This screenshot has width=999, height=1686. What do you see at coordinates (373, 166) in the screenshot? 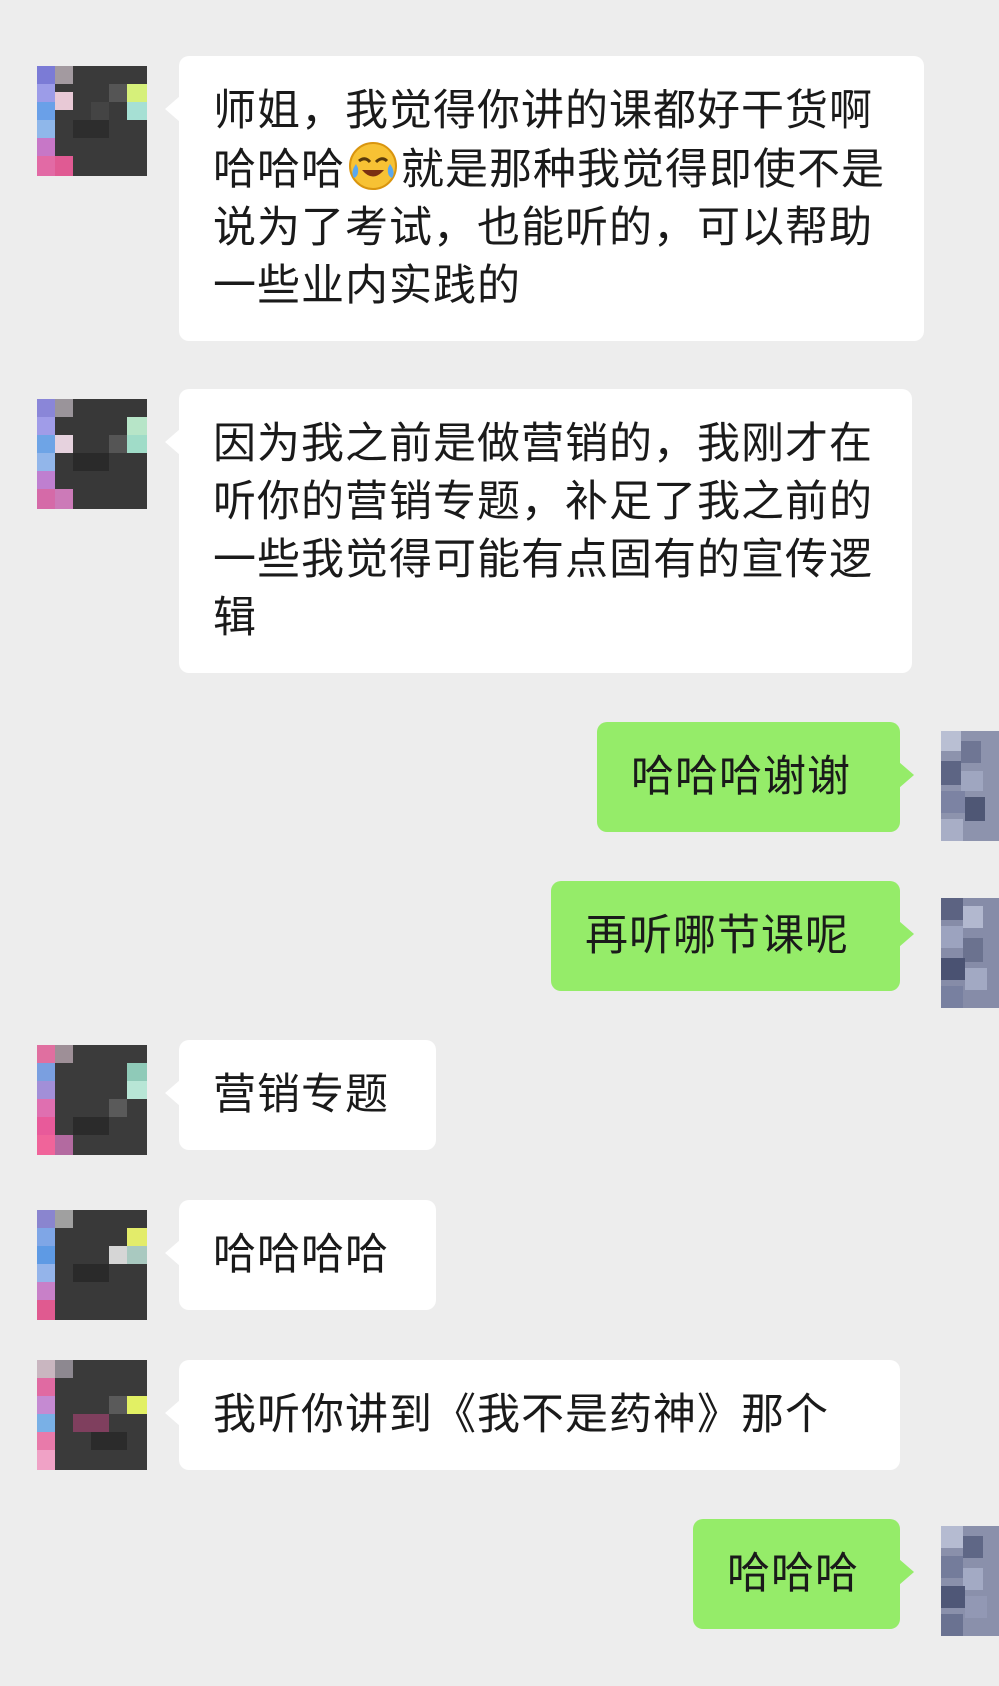
I see `crying-laughing-icon` at bounding box center [373, 166].